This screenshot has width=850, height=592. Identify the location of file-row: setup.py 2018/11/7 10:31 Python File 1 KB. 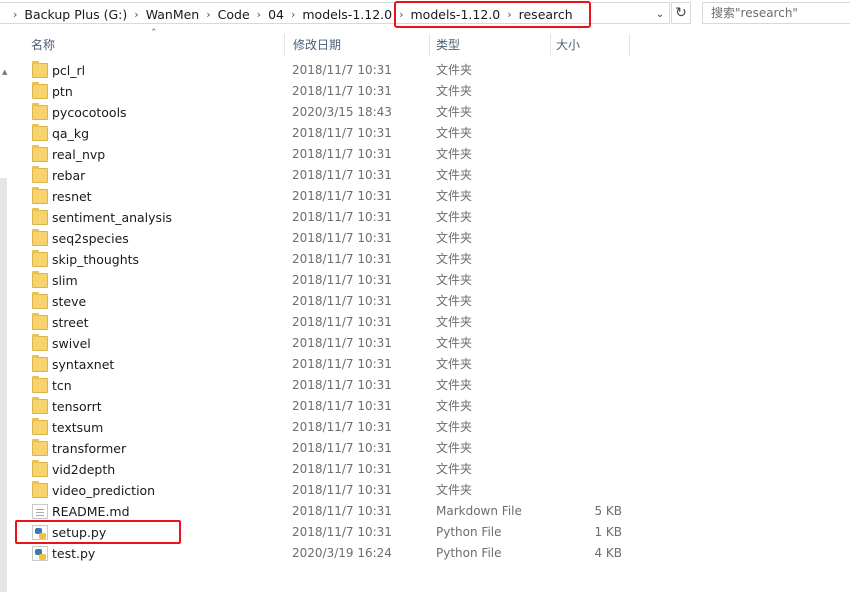
(327, 532).